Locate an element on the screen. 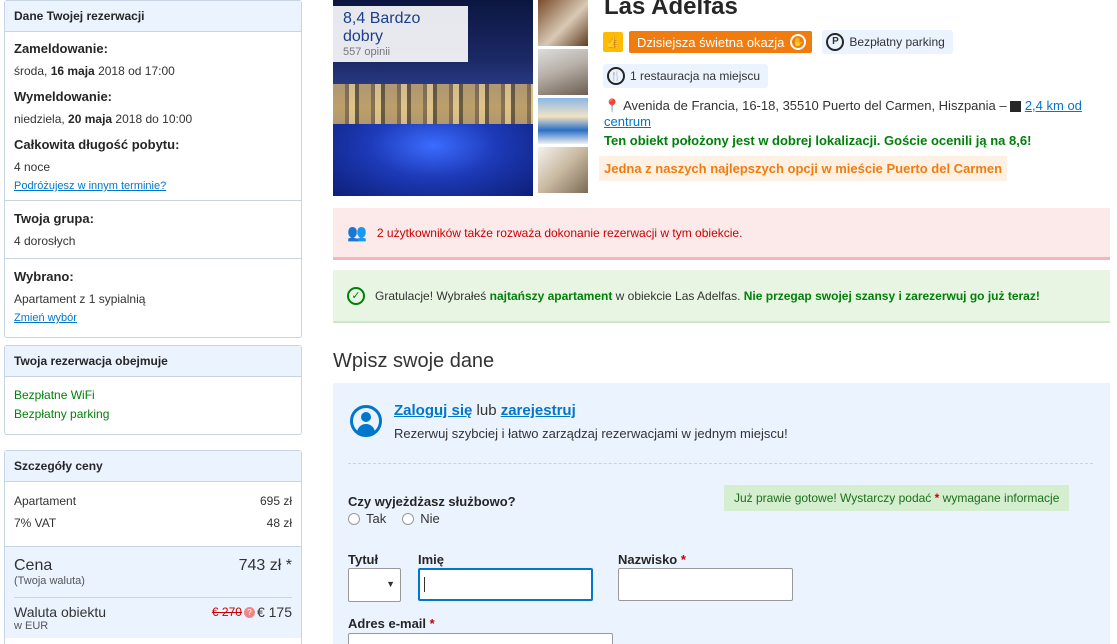  last-name-input is located at coordinates (705, 584).